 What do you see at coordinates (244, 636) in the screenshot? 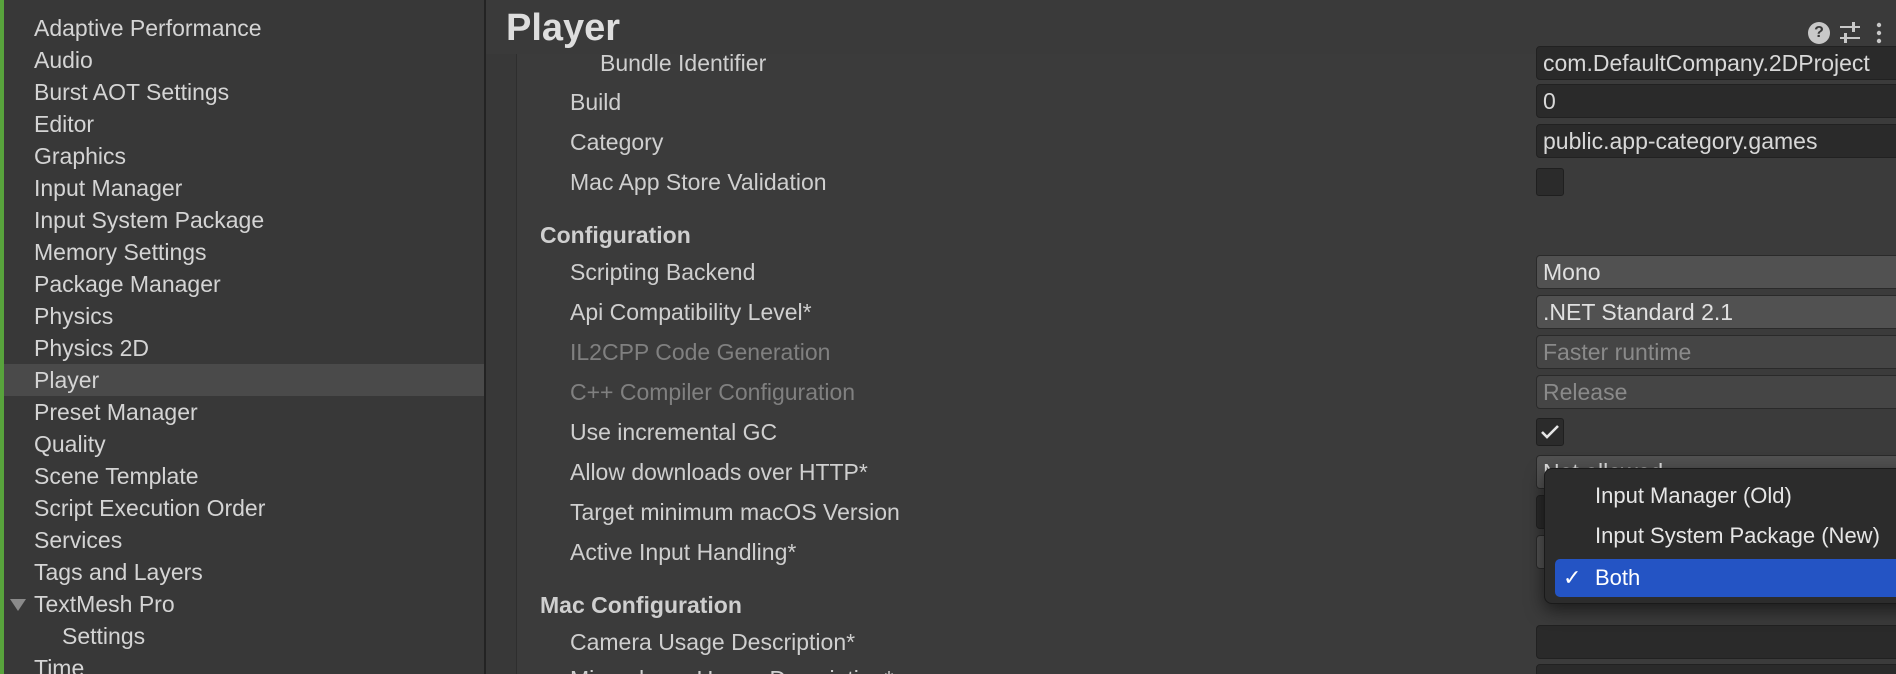
I see `sidebar-item-textmesh-pro-settings: Settings` at bounding box center [244, 636].